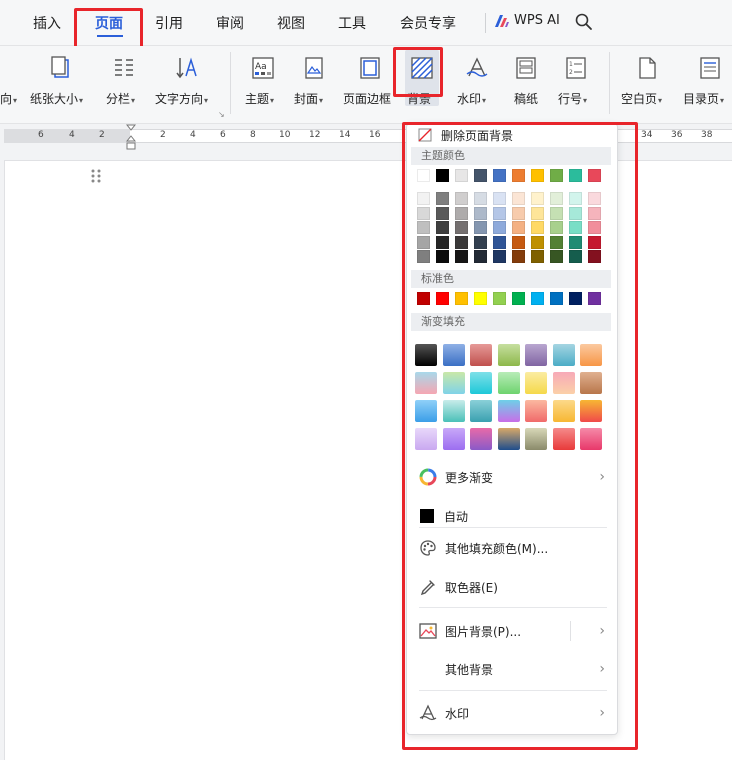 The height and width of the screenshot is (760, 732). I want to click on ruler-number: 34, so click(647, 135).